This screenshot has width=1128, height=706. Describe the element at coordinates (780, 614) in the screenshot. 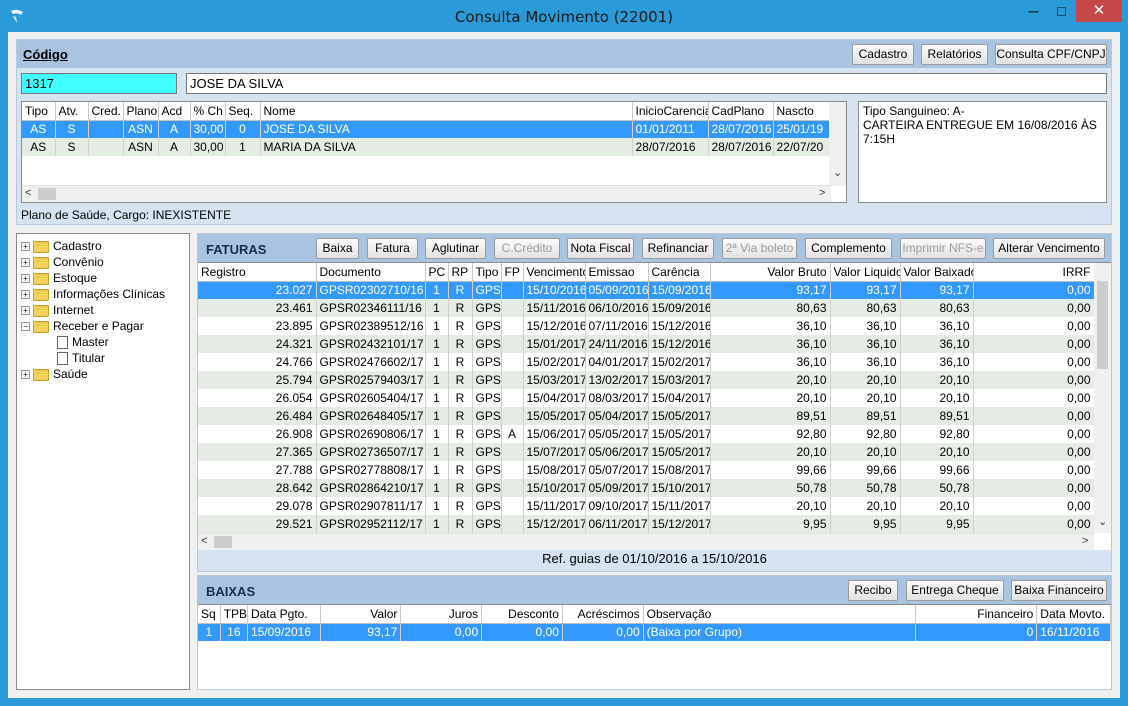

I see `column-header: Observação` at that location.